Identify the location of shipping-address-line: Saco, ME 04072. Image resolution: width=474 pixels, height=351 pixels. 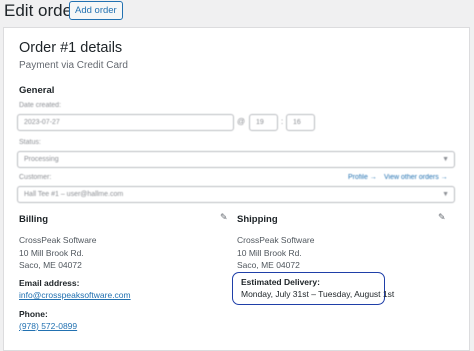
(268, 265).